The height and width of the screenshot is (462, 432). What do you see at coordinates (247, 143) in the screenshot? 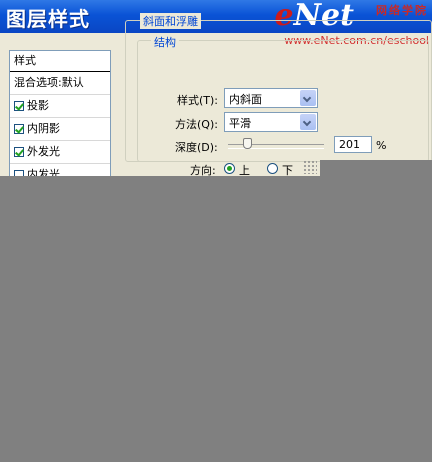
I see `depth-slider-thumb` at bounding box center [247, 143].